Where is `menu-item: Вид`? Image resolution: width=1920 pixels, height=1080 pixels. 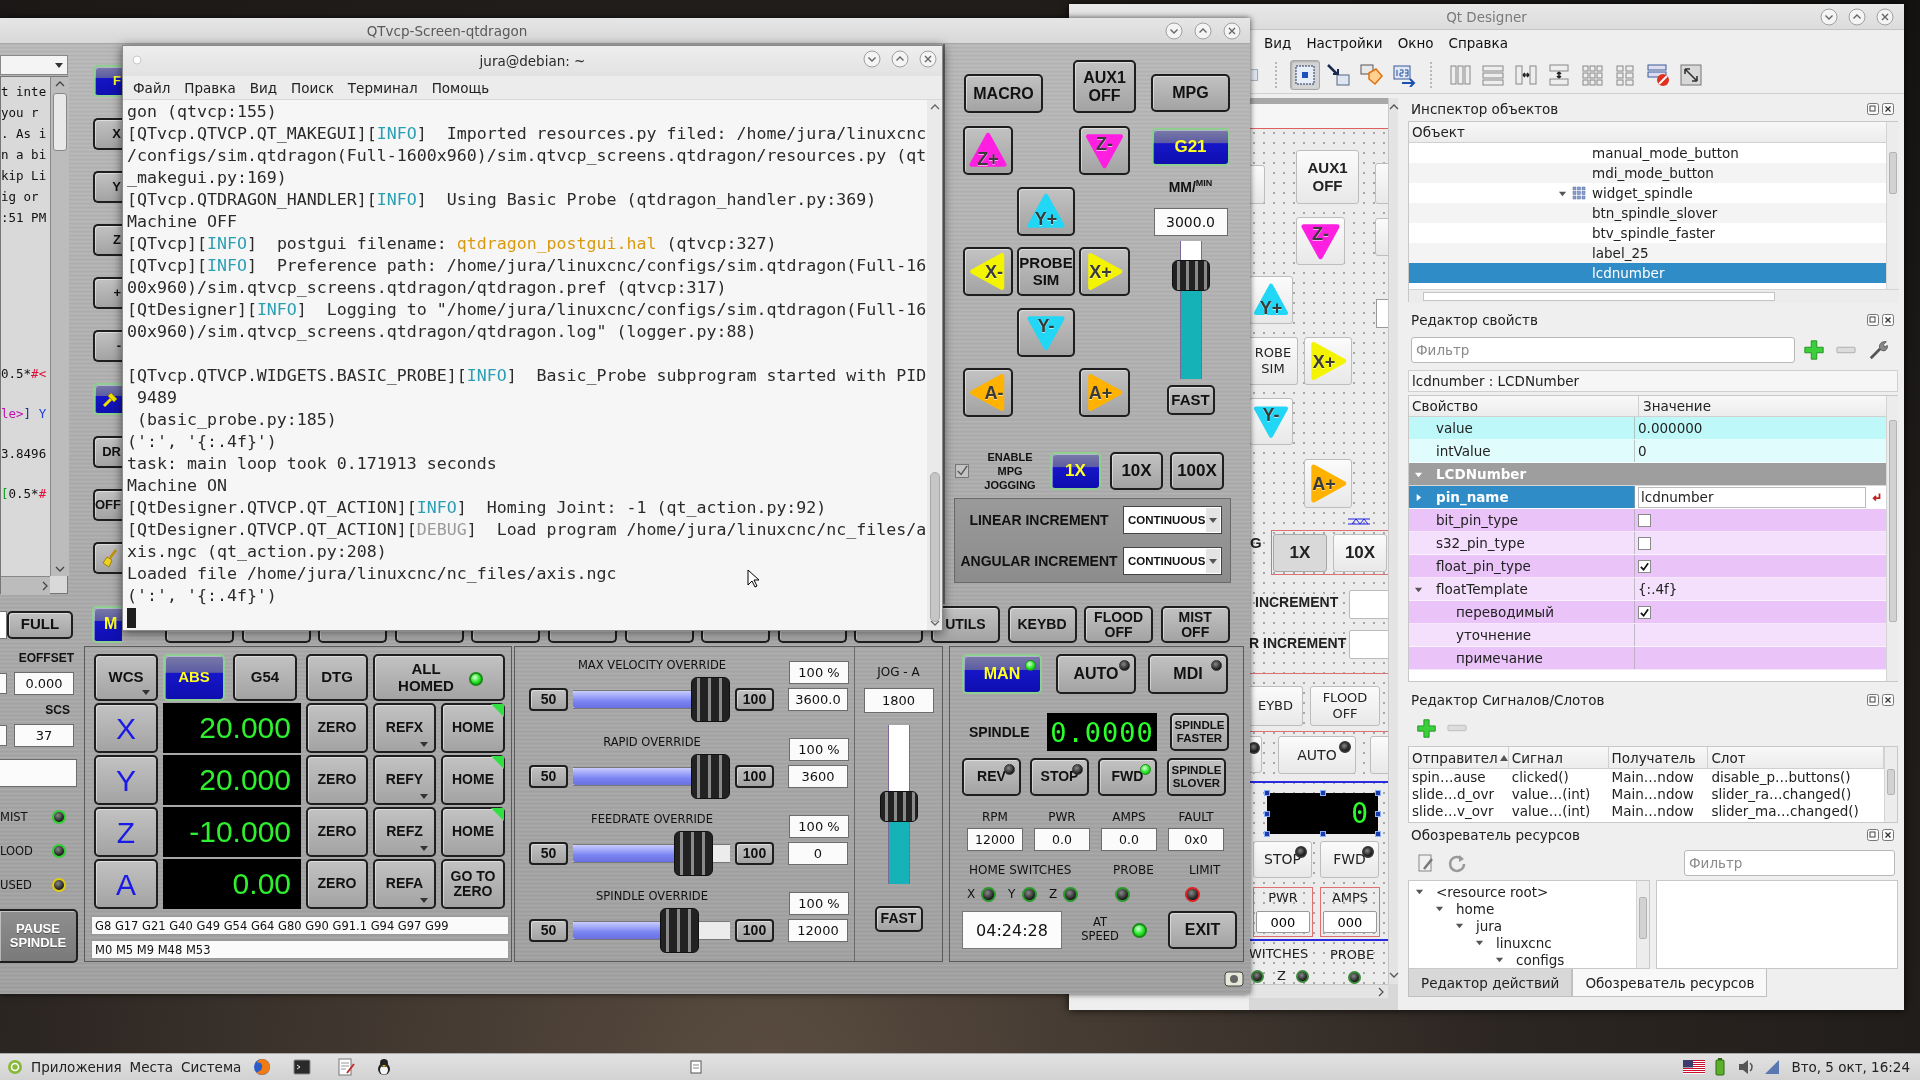
menu-item: Вид is located at coordinates (1278, 43).